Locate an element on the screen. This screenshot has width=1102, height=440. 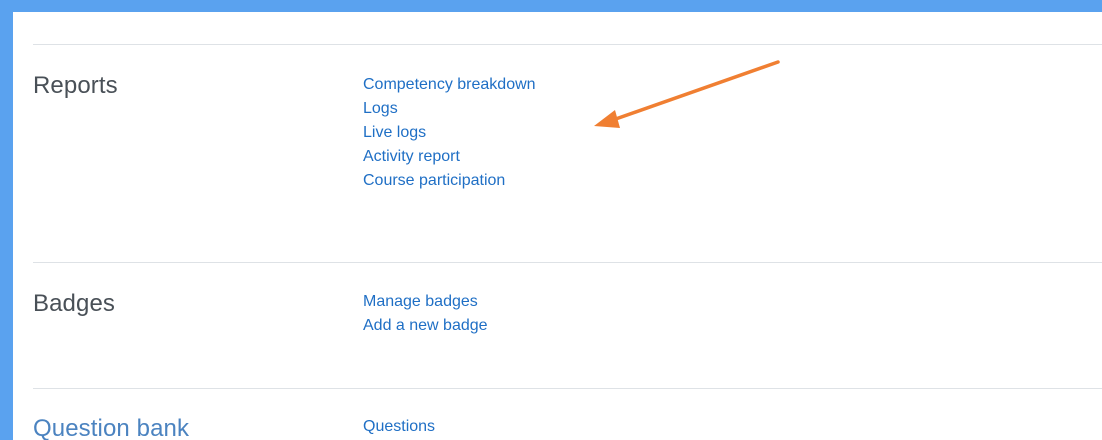
link-live-logs: Live logs is located at coordinates (449, 133).